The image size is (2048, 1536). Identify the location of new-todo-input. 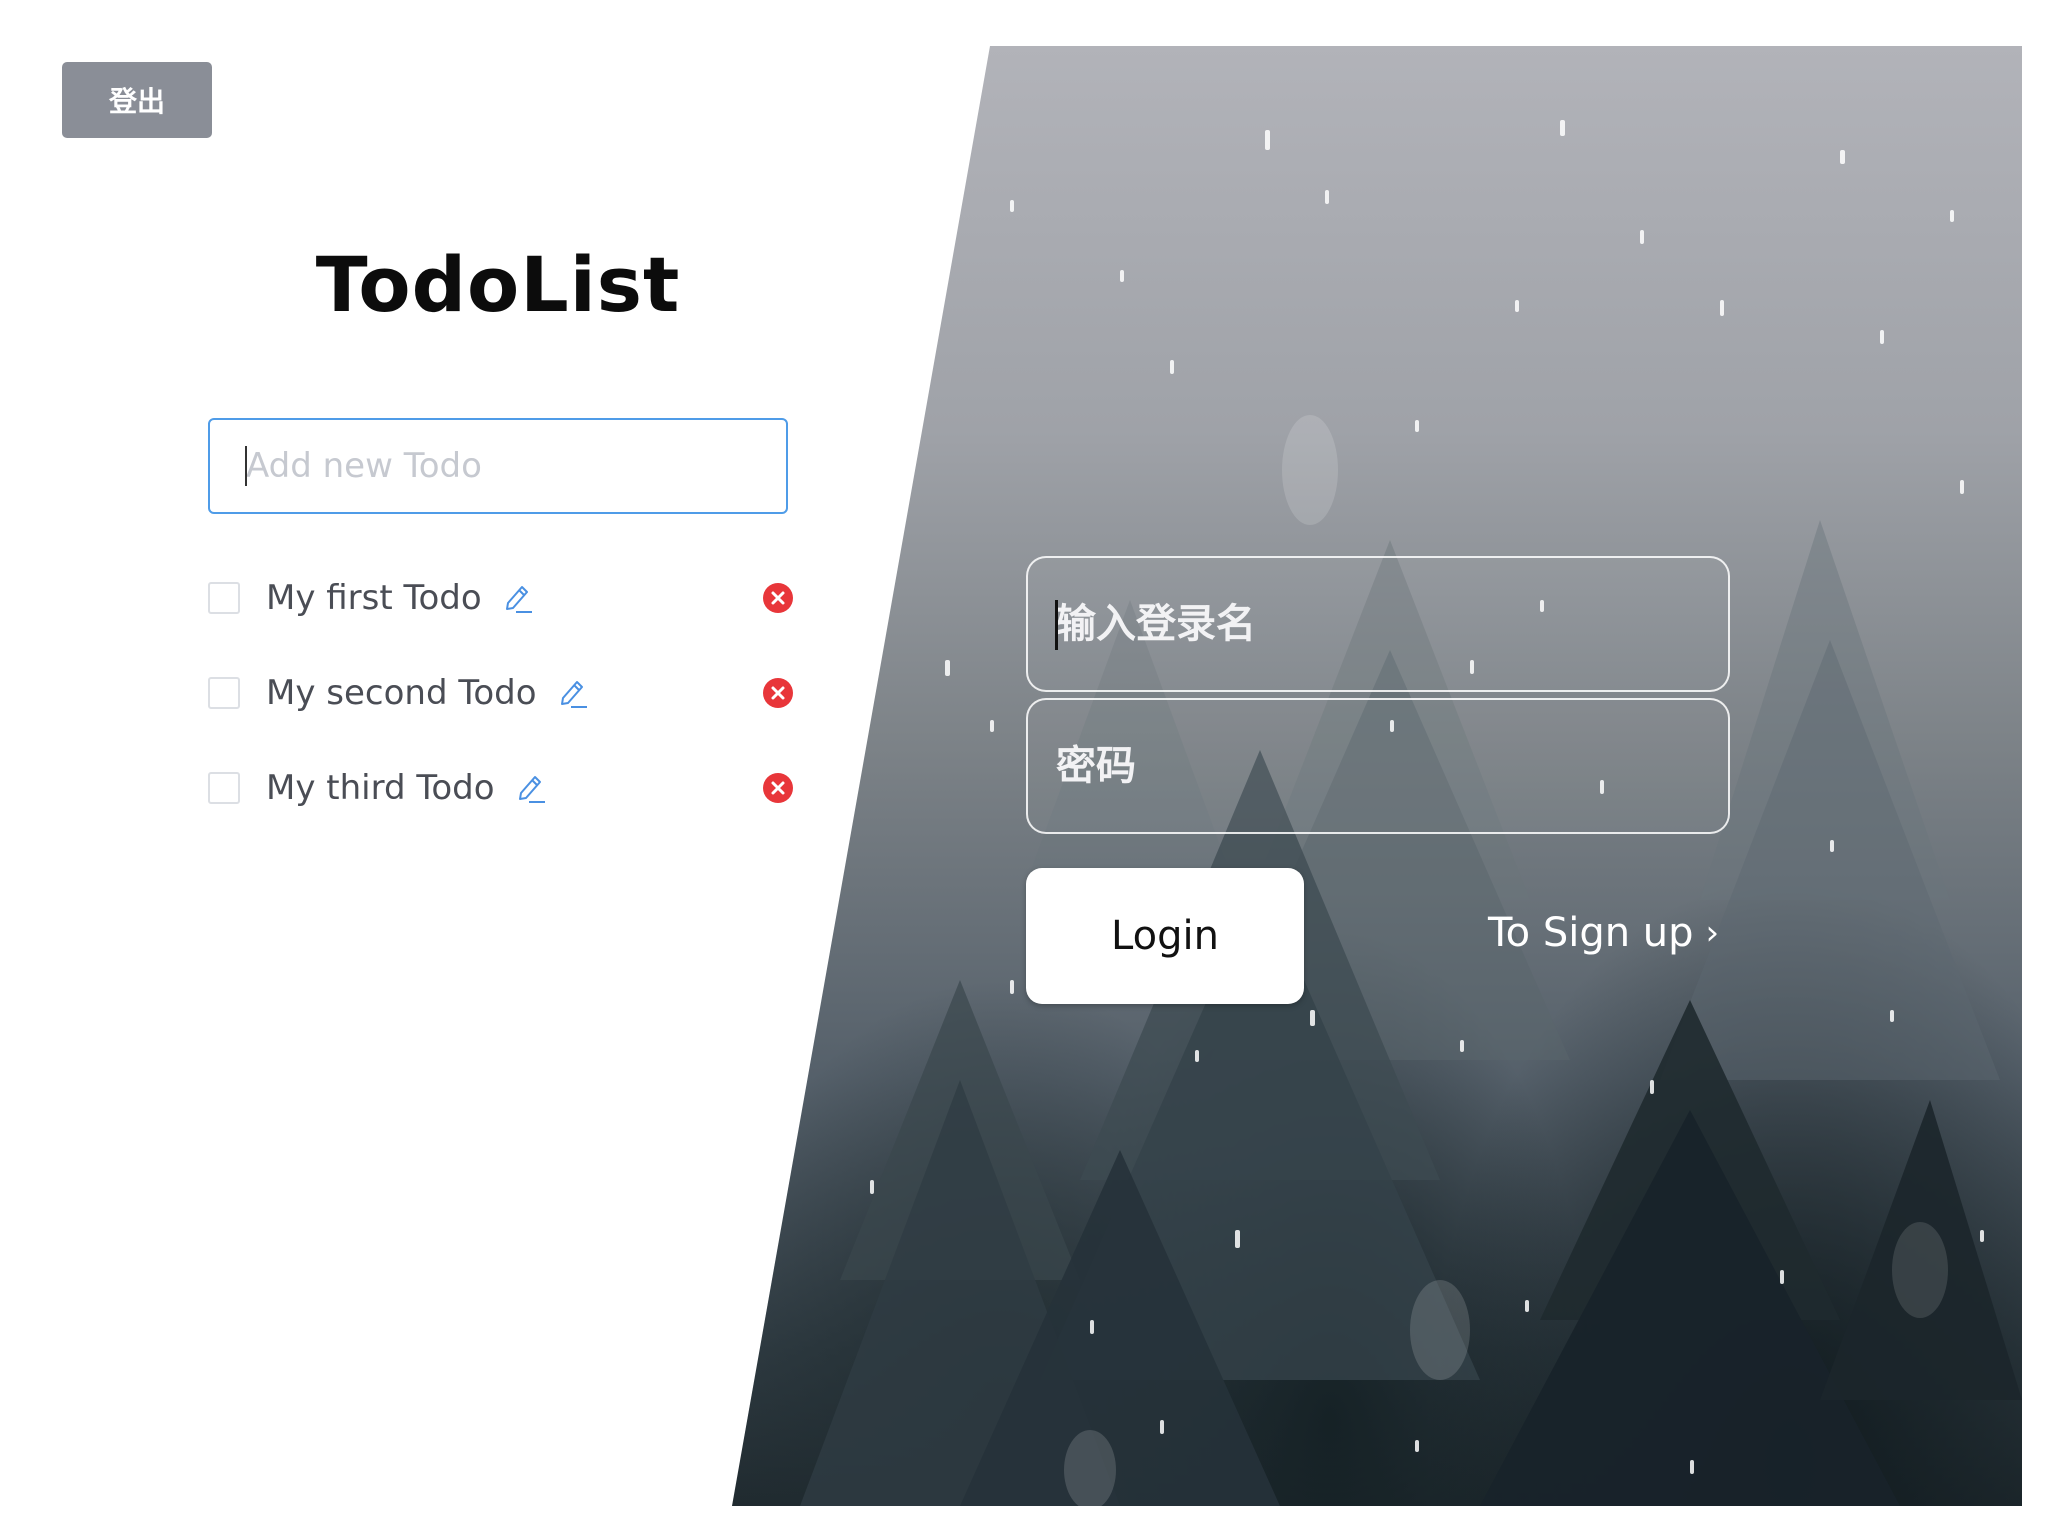
(498, 466).